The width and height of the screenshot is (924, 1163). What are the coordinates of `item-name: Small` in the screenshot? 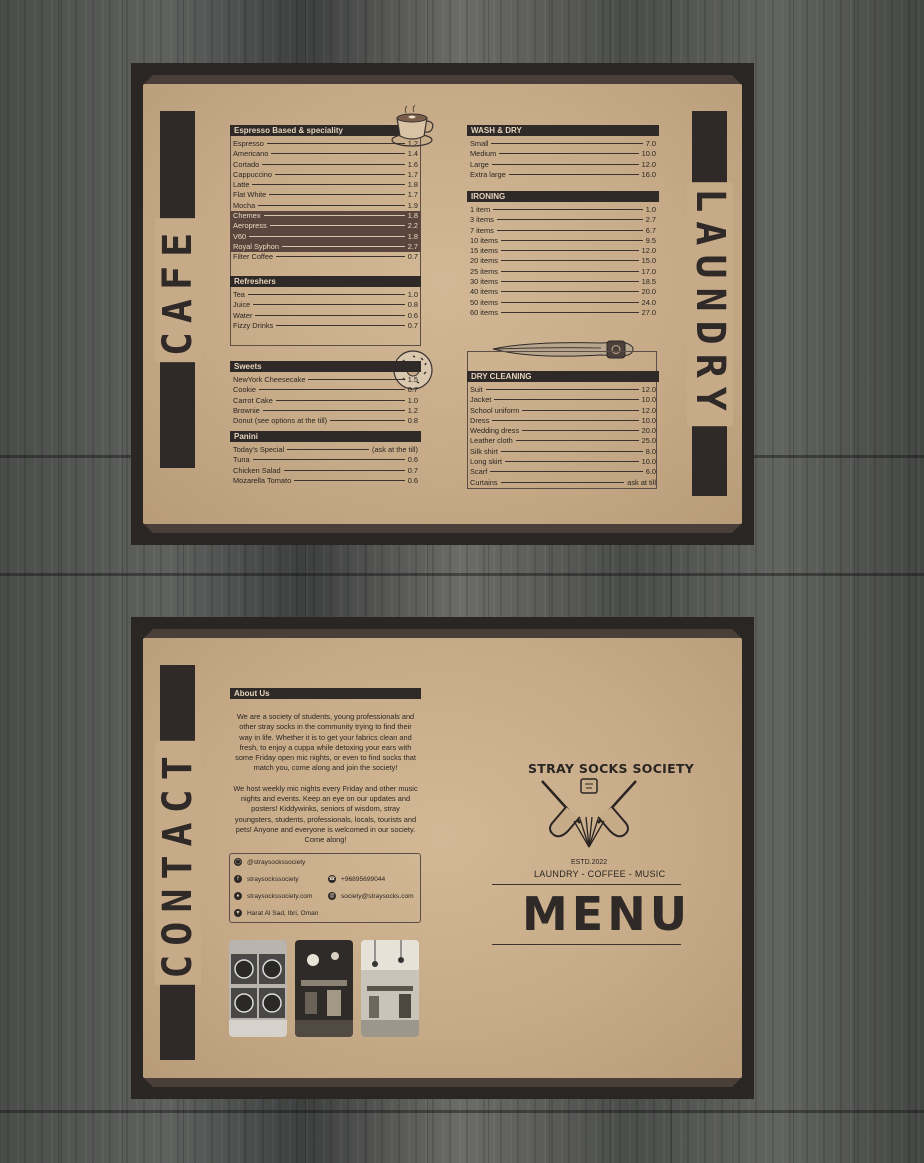 It's located at (479, 143).